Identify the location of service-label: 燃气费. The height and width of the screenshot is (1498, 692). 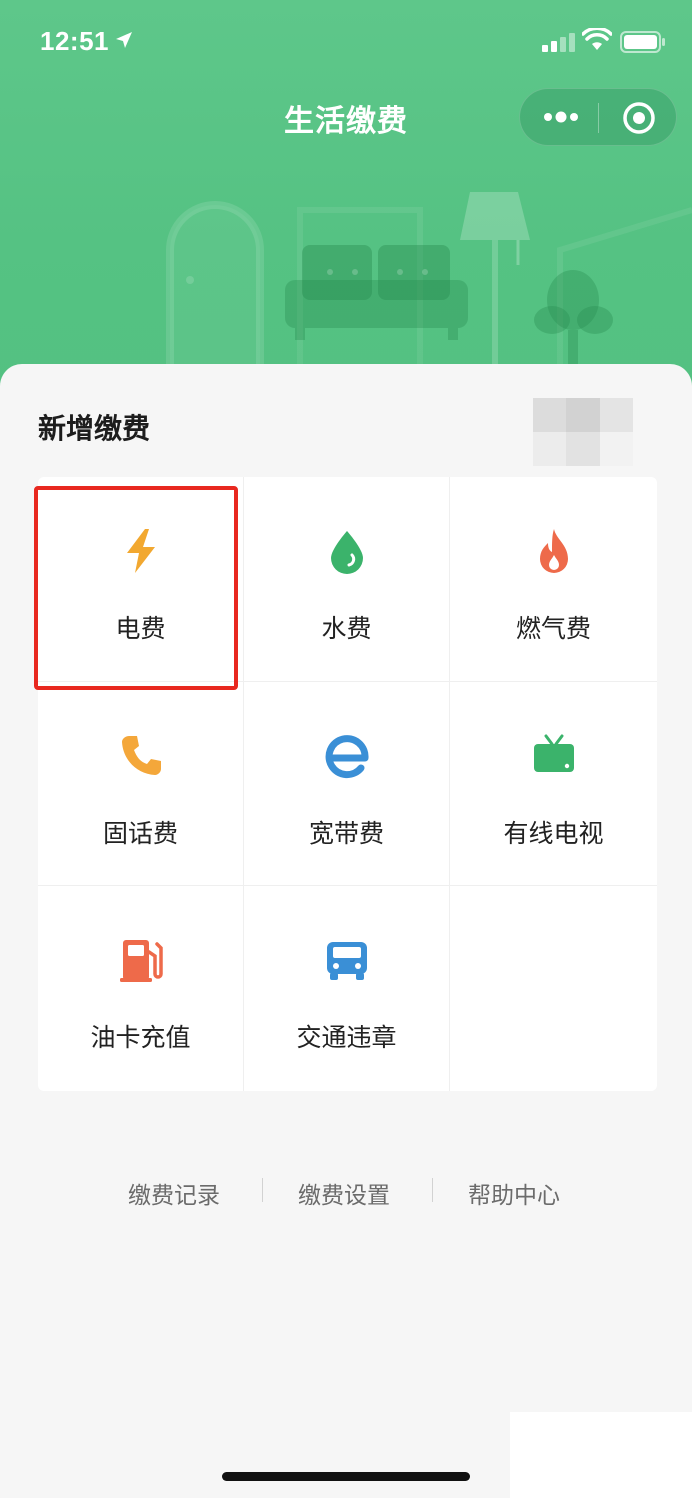
(553, 628).